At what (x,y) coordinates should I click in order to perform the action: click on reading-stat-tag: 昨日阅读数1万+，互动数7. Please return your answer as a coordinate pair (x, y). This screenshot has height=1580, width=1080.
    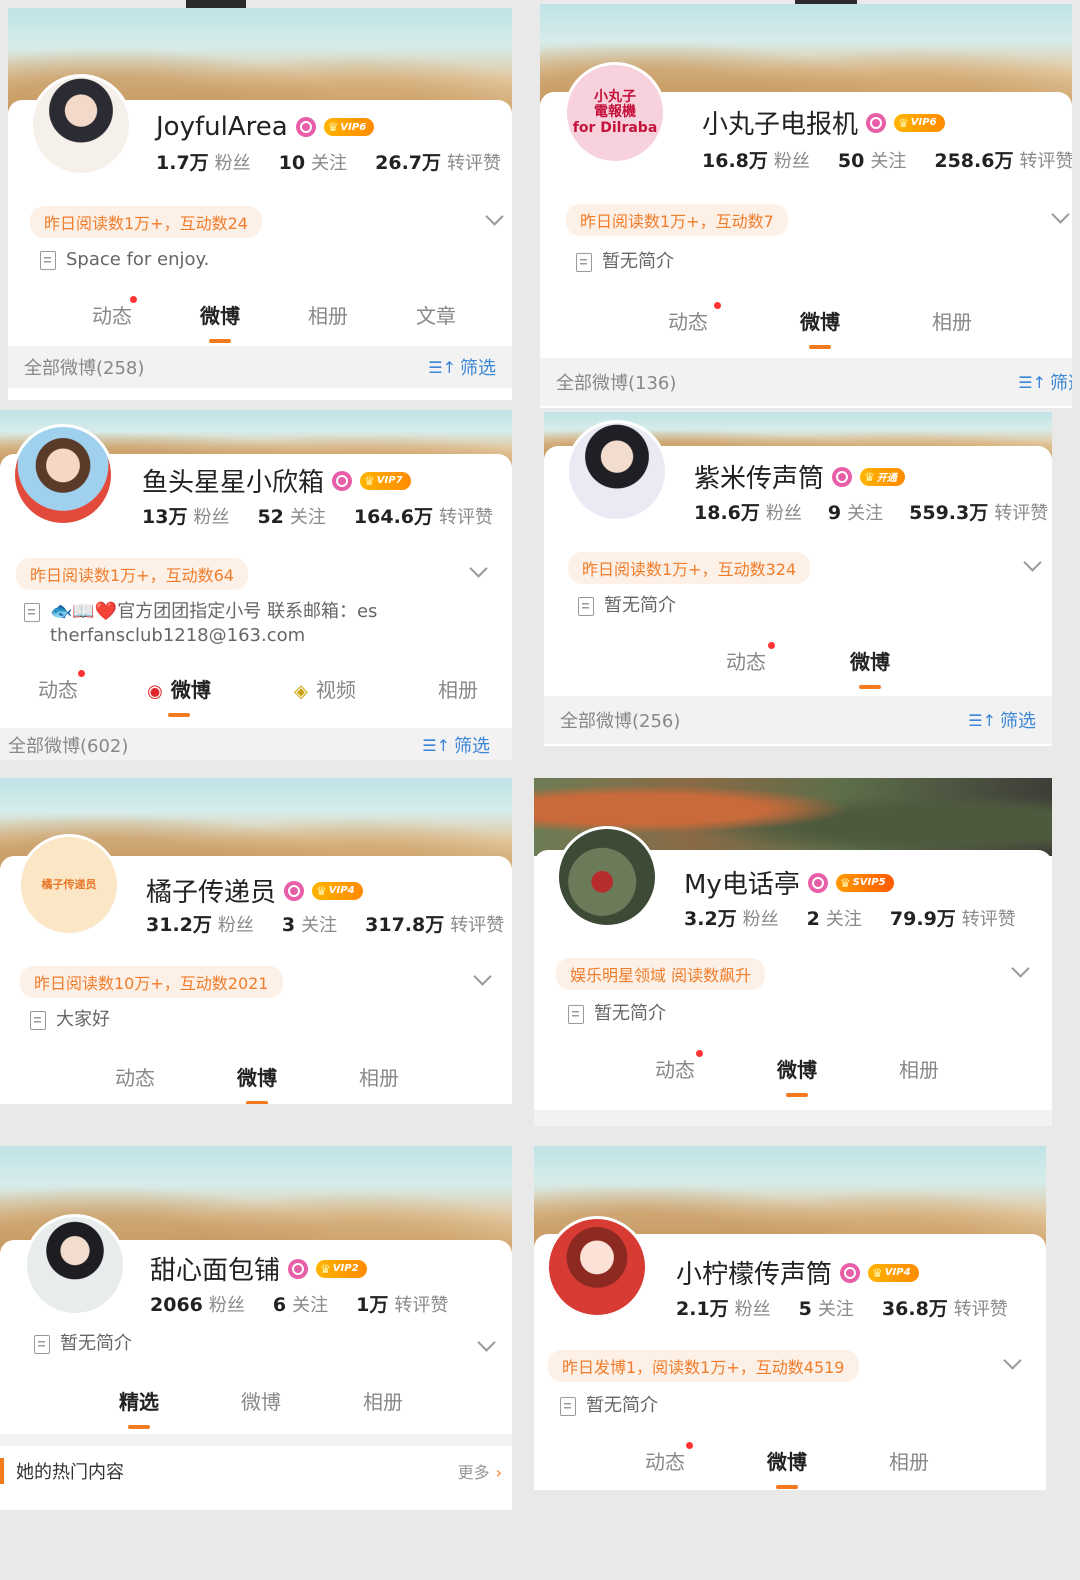
    Looking at the image, I should click on (677, 220).